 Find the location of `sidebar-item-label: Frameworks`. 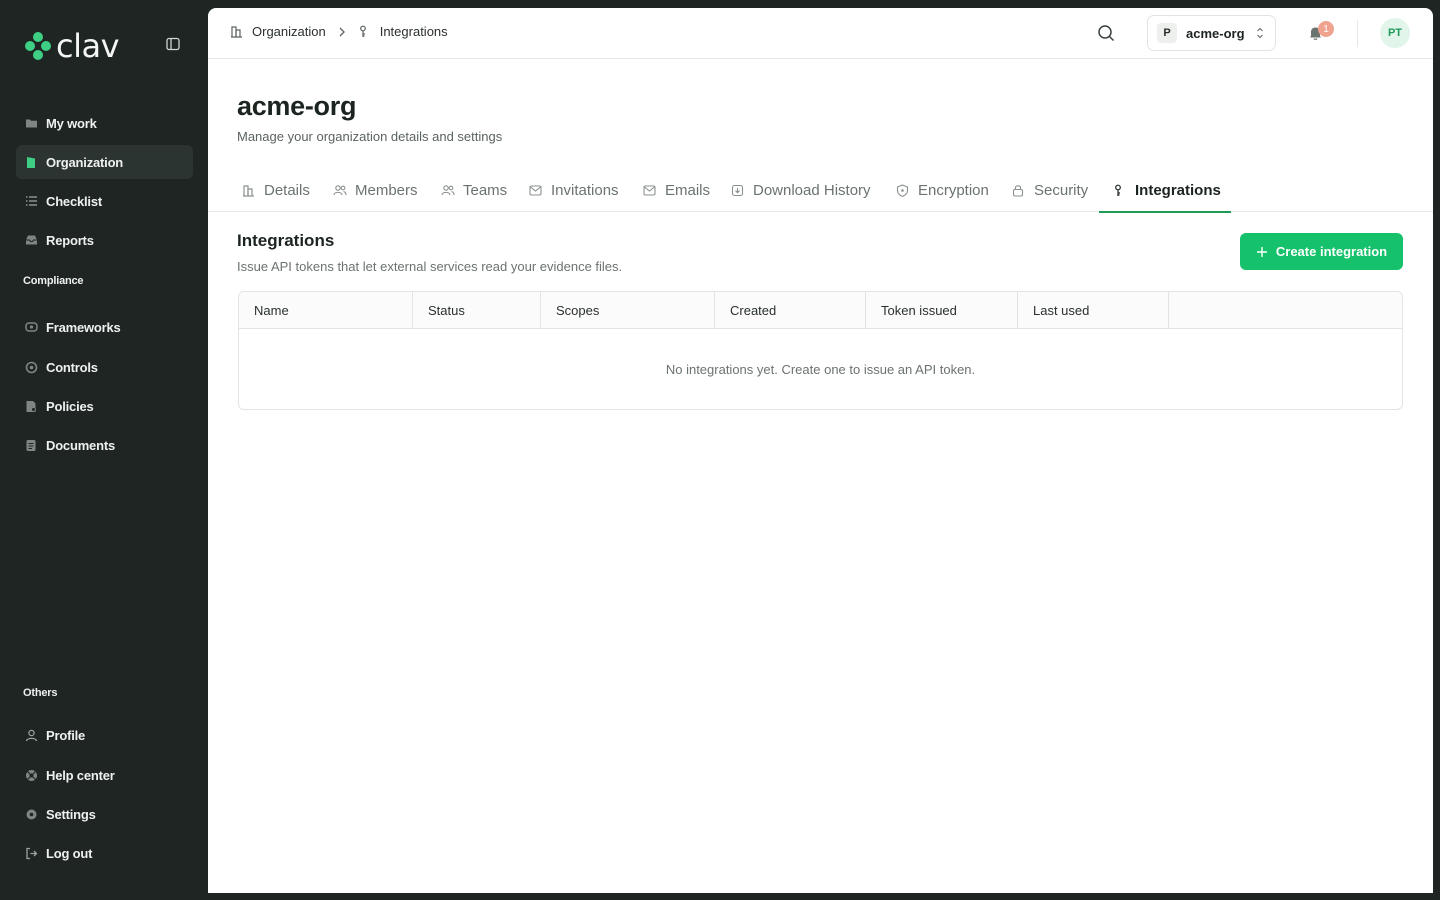

sidebar-item-label: Frameworks is located at coordinates (83, 327).